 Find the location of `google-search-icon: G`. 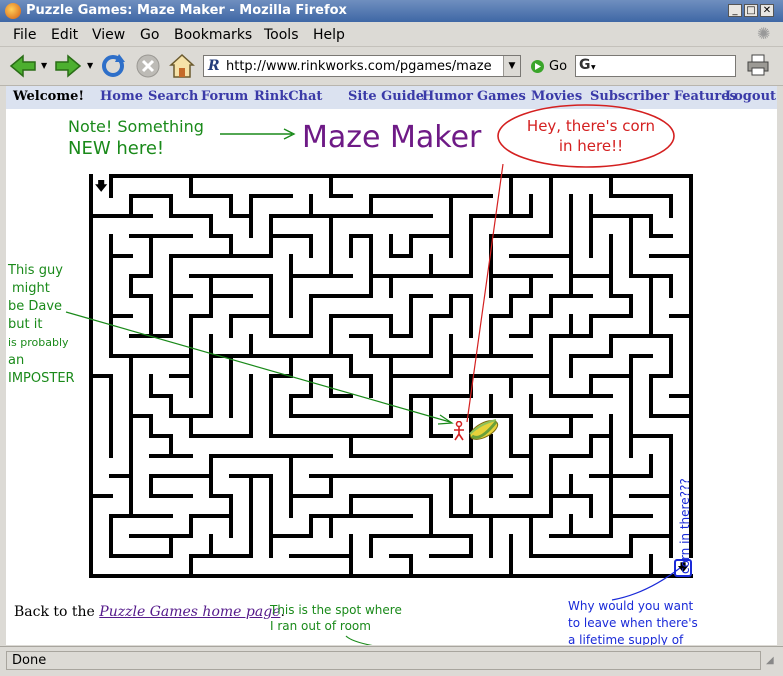

google-search-icon: G is located at coordinates (585, 65).